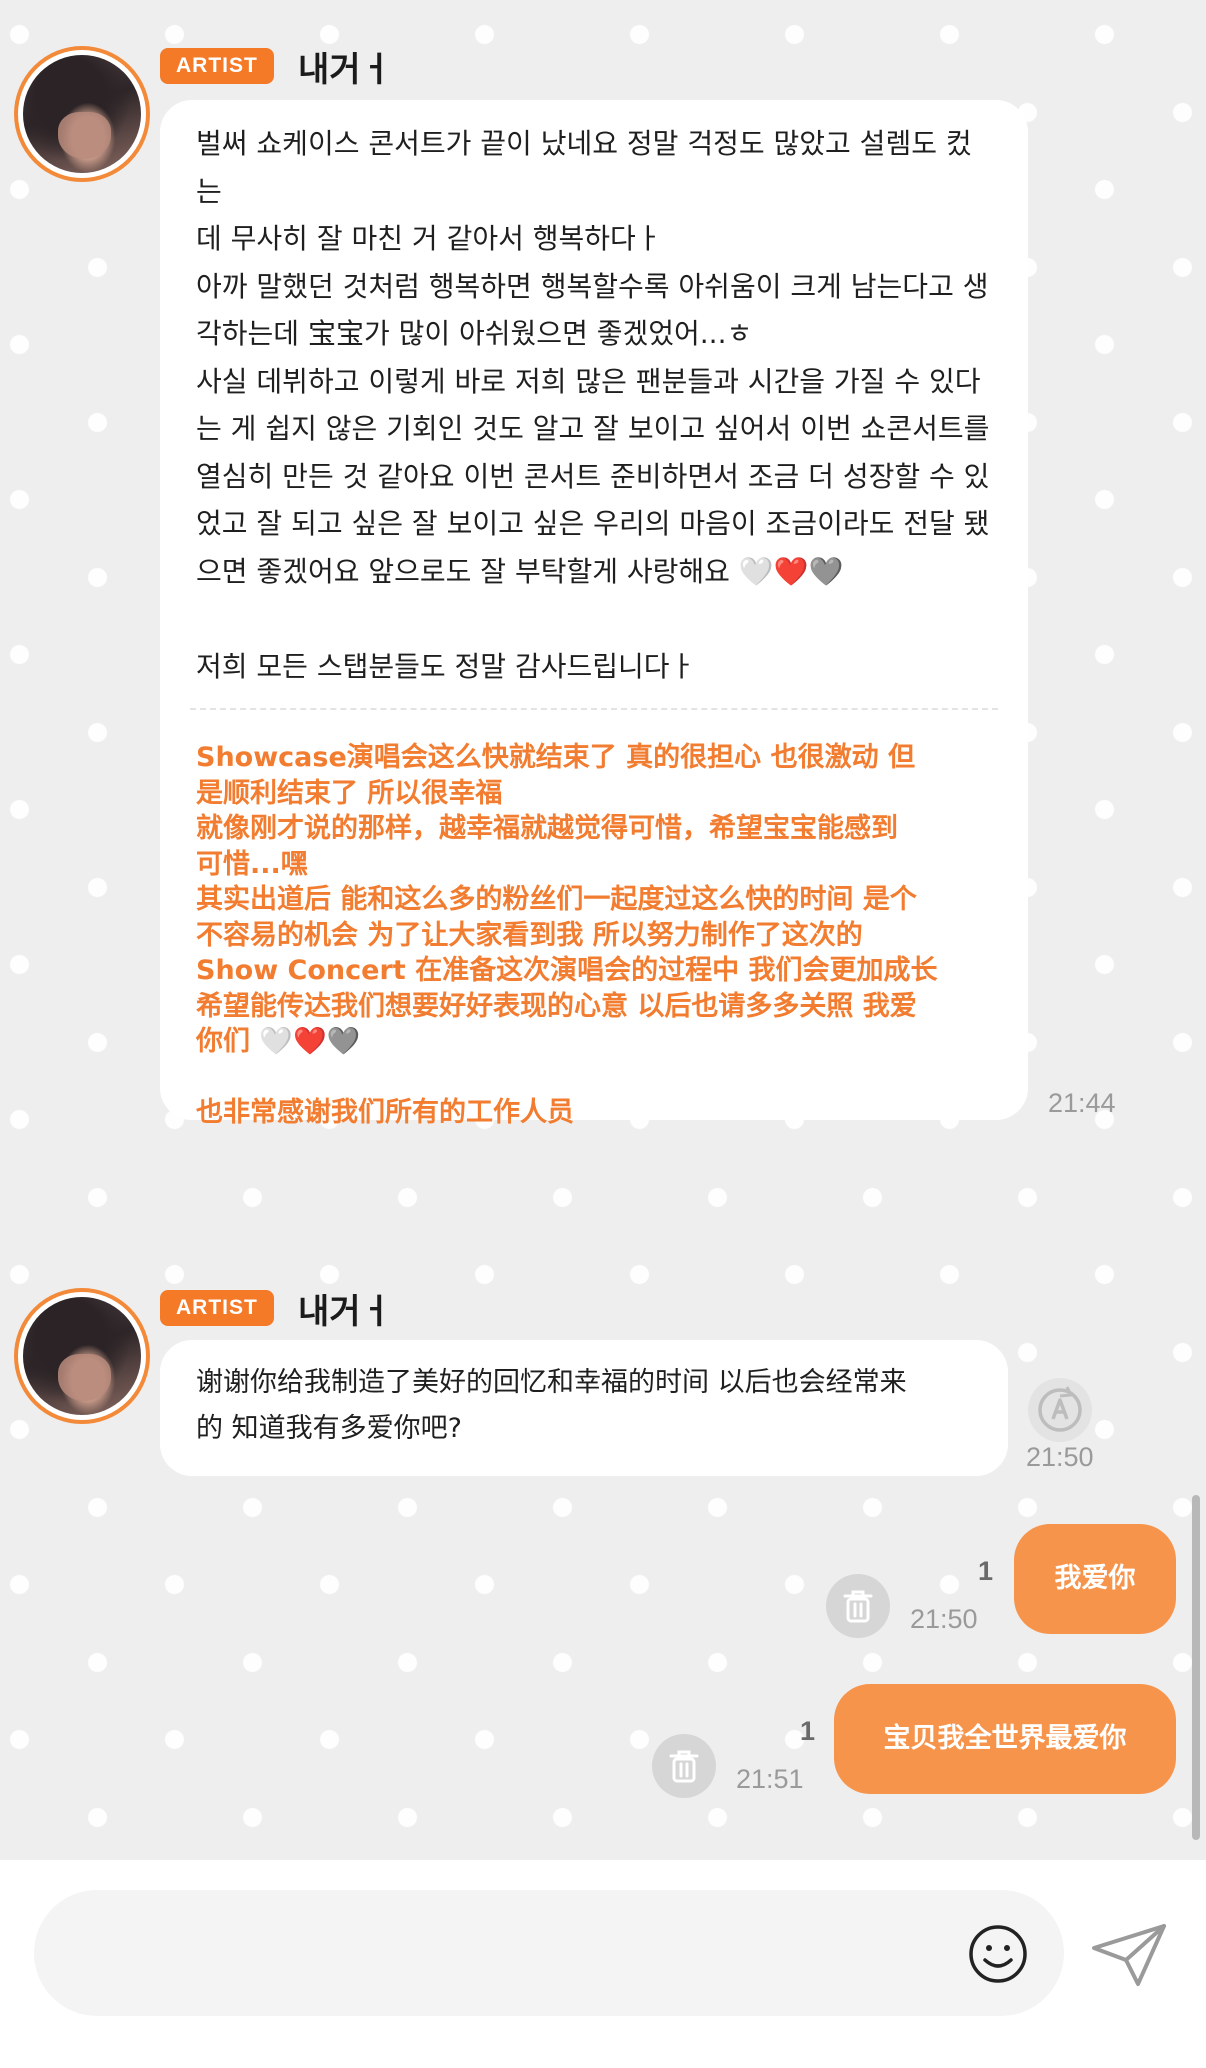 This screenshot has width=1206, height=2068. I want to click on sent-message-bubble: 我爱你, so click(1095, 1579).